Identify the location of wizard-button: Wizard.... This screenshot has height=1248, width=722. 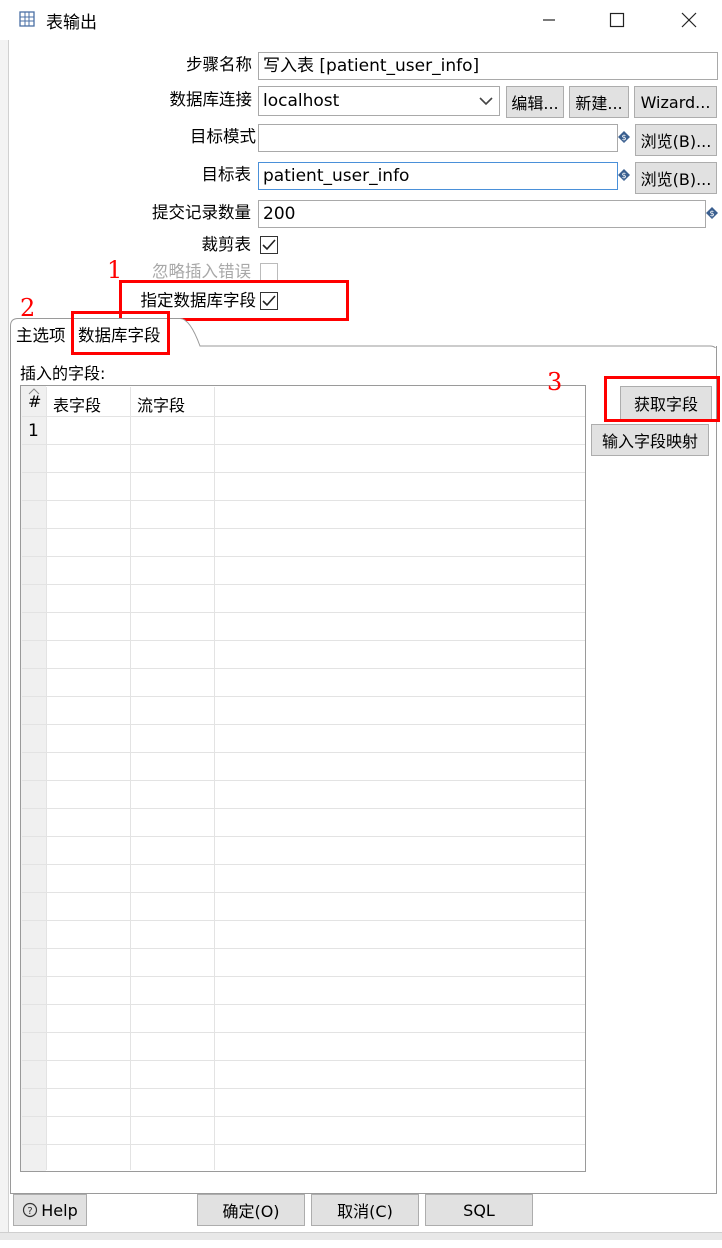
(675, 102).